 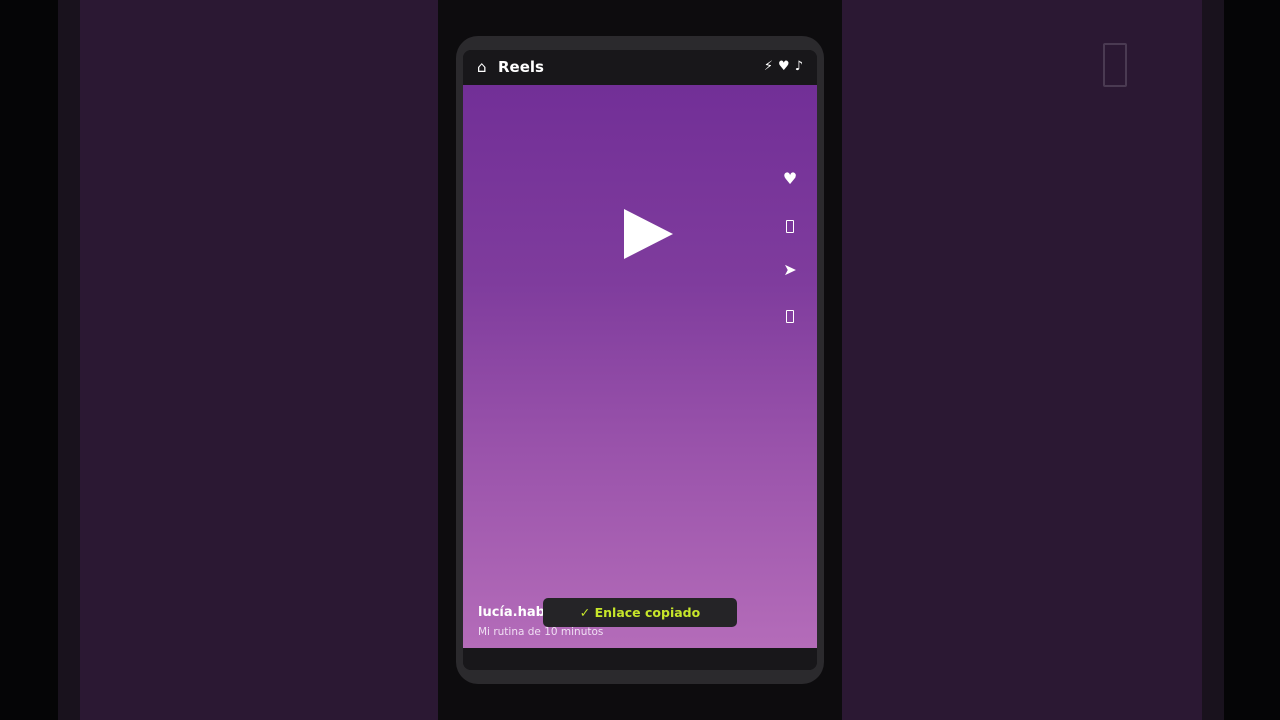 What do you see at coordinates (640, 612) in the screenshot?
I see `link-copied-toast: ✓ Enlace copiado` at bounding box center [640, 612].